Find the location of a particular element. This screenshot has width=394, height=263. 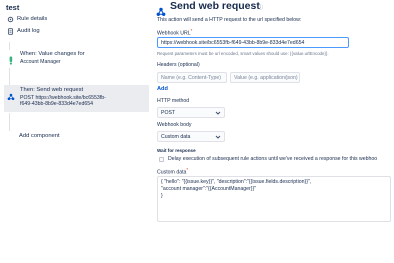

label-text: Webhook URL is located at coordinates (174, 33).